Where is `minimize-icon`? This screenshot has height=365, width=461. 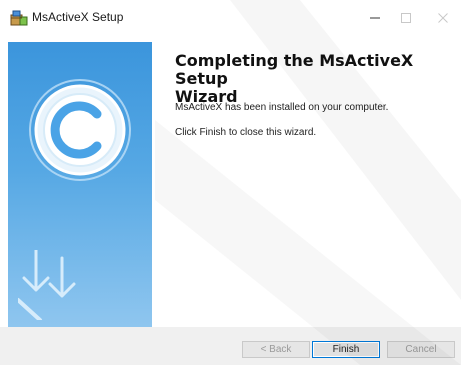
minimize-icon is located at coordinates (375, 18).